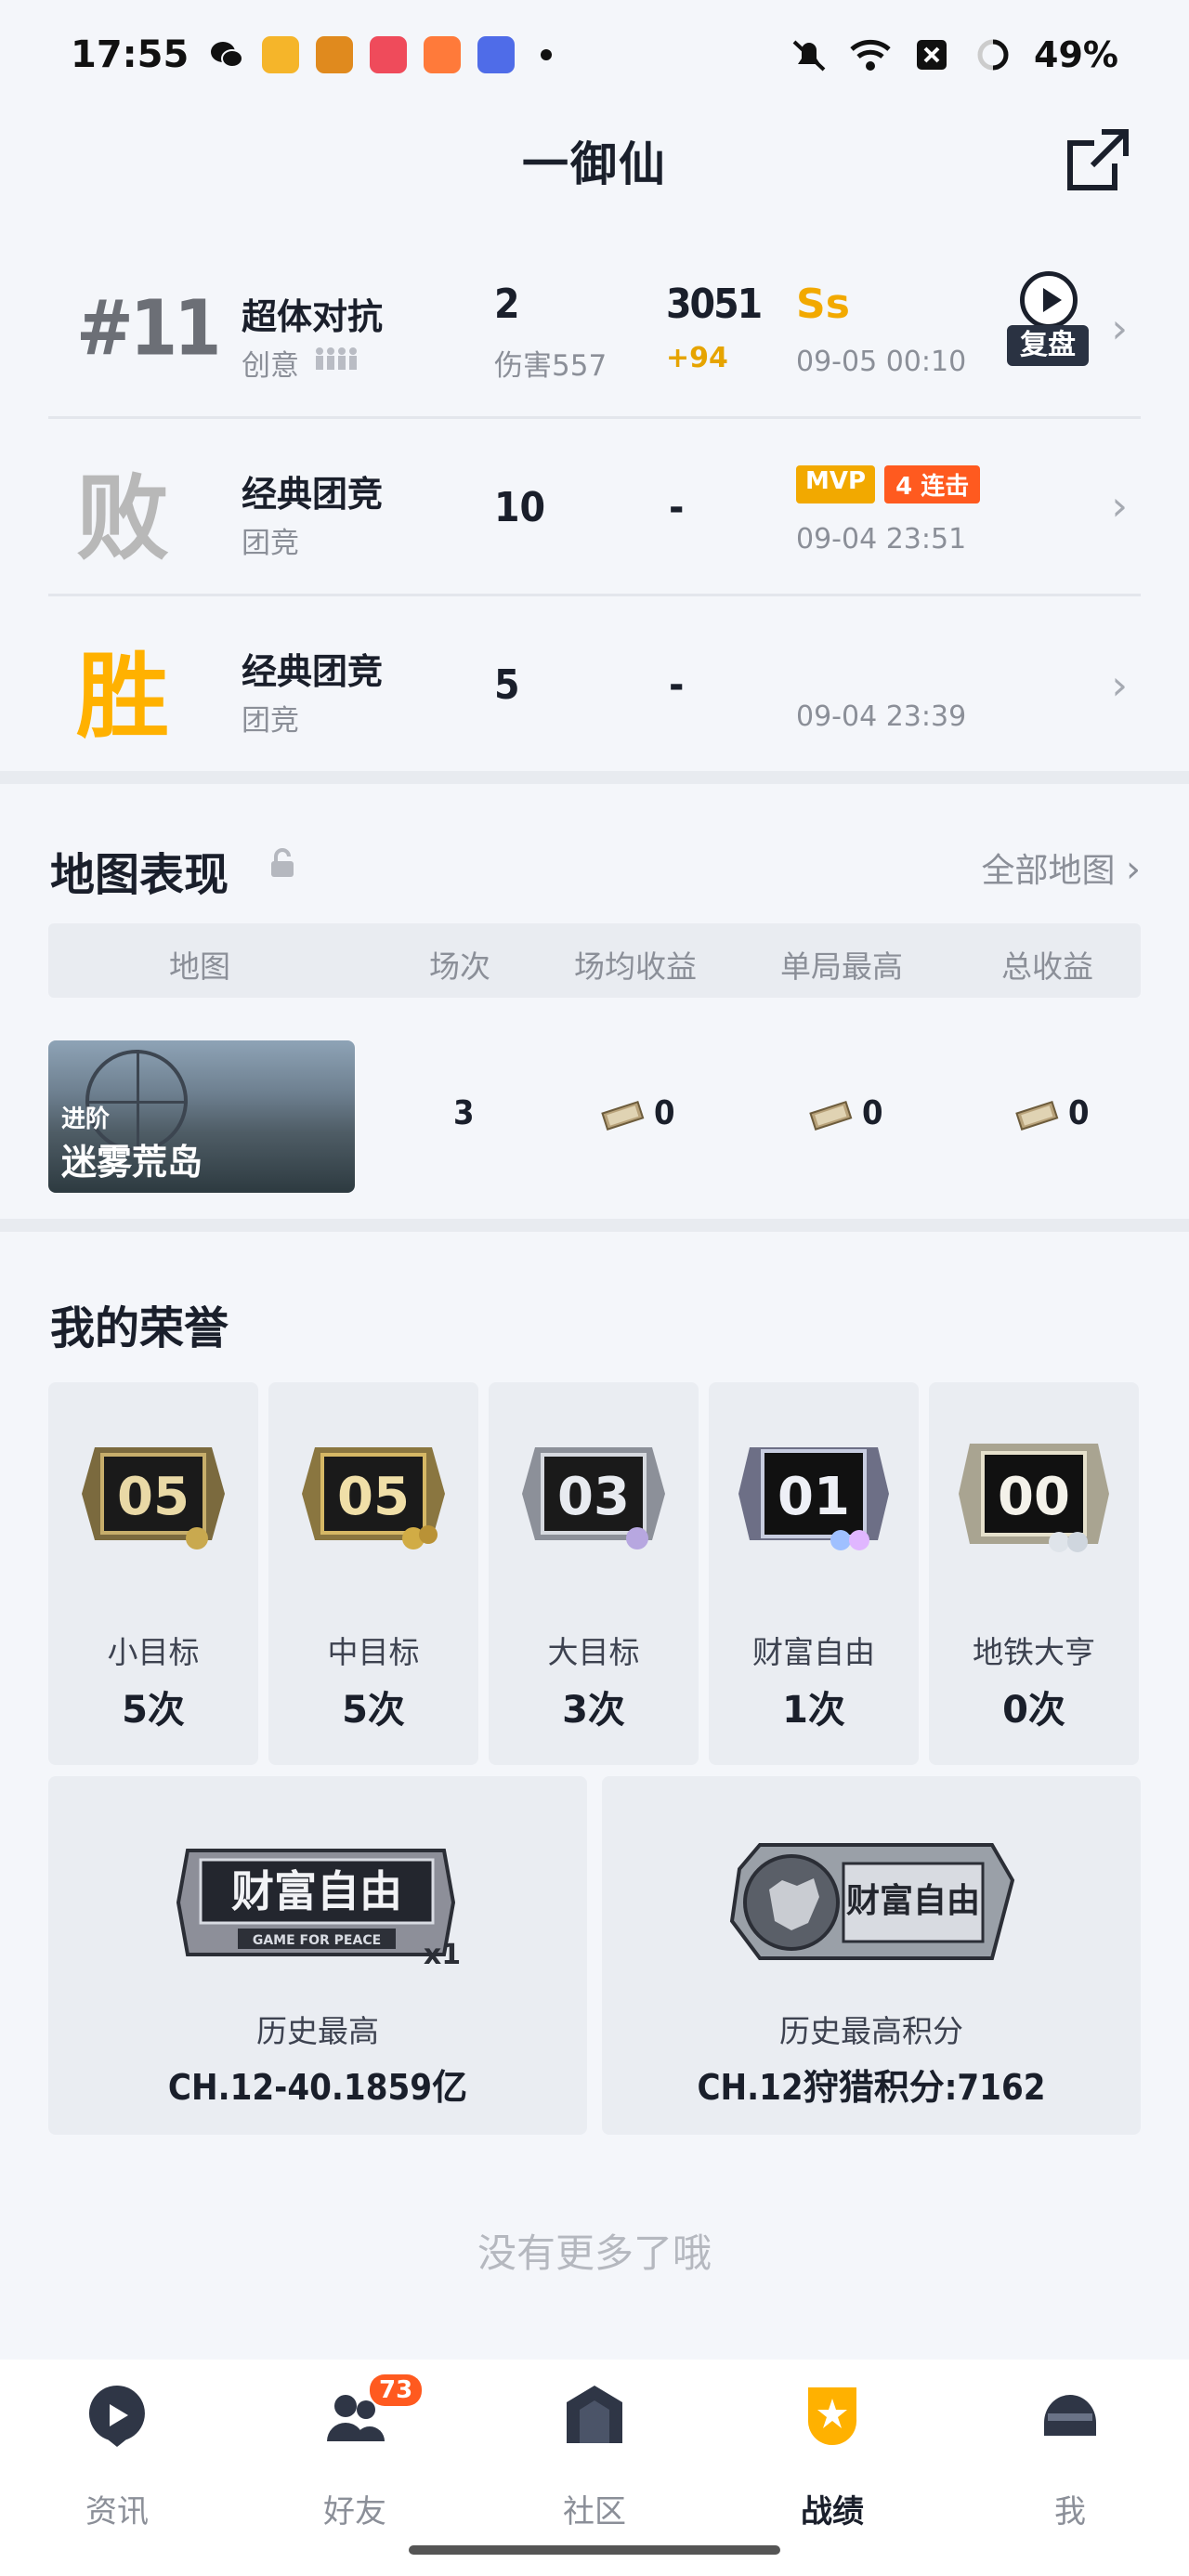 Image resolution: width=1189 pixels, height=2576 pixels. Describe the element at coordinates (507, 685) in the screenshot. I see `match-kills: 5` at that location.